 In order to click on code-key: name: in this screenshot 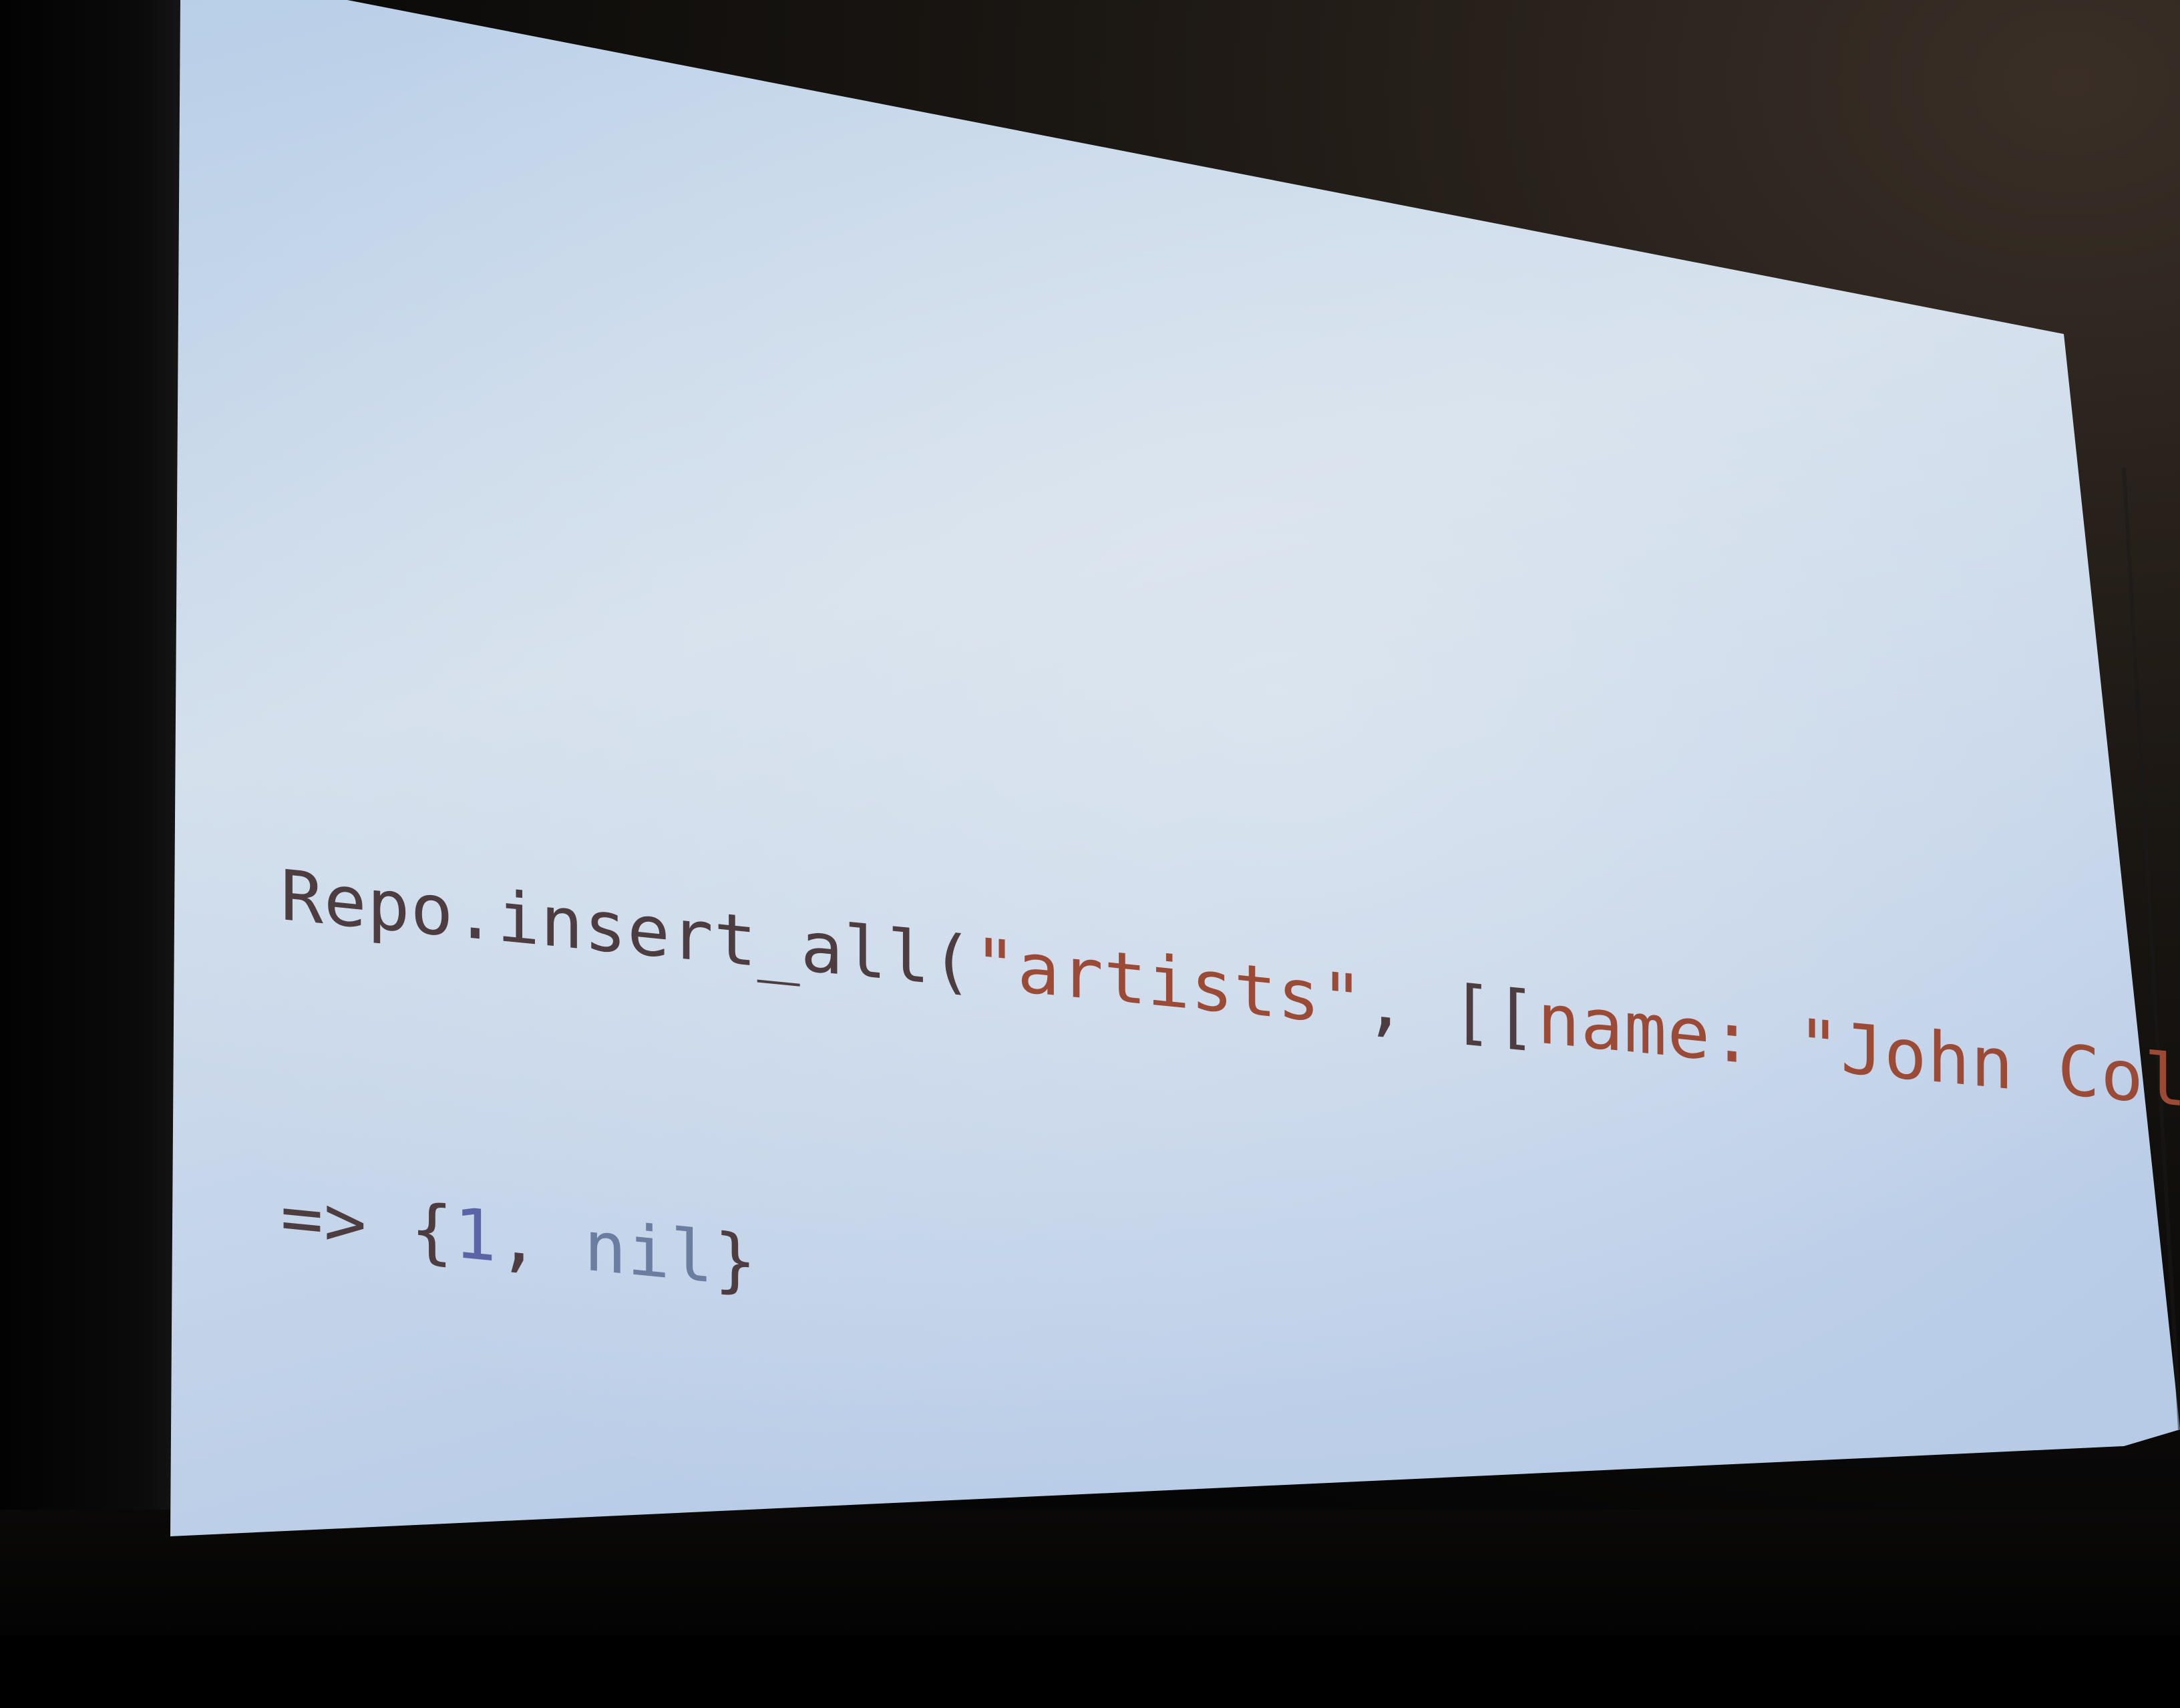, I will do `click(1646, 1029)`.